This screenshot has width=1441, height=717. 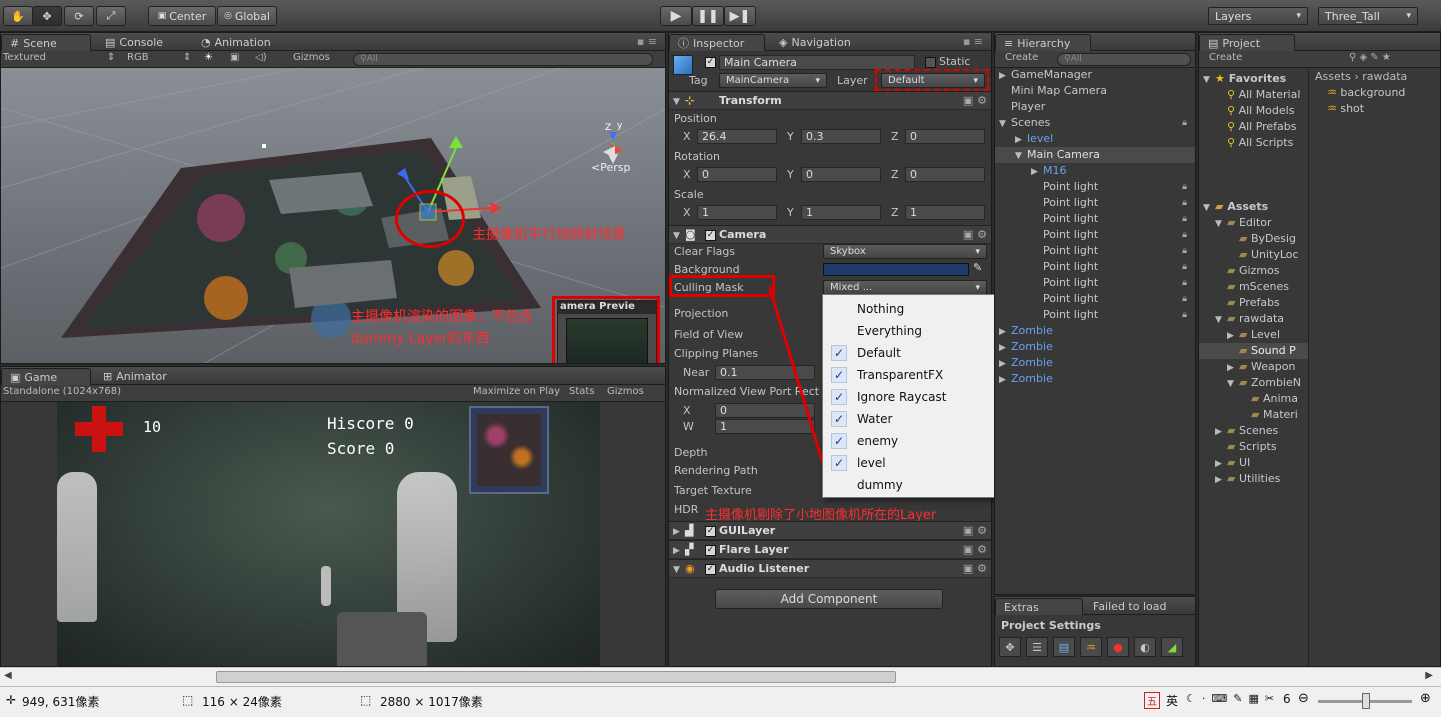 I want to click on tab-navigation: ◈ Navigation, so click(x=815, y=42).